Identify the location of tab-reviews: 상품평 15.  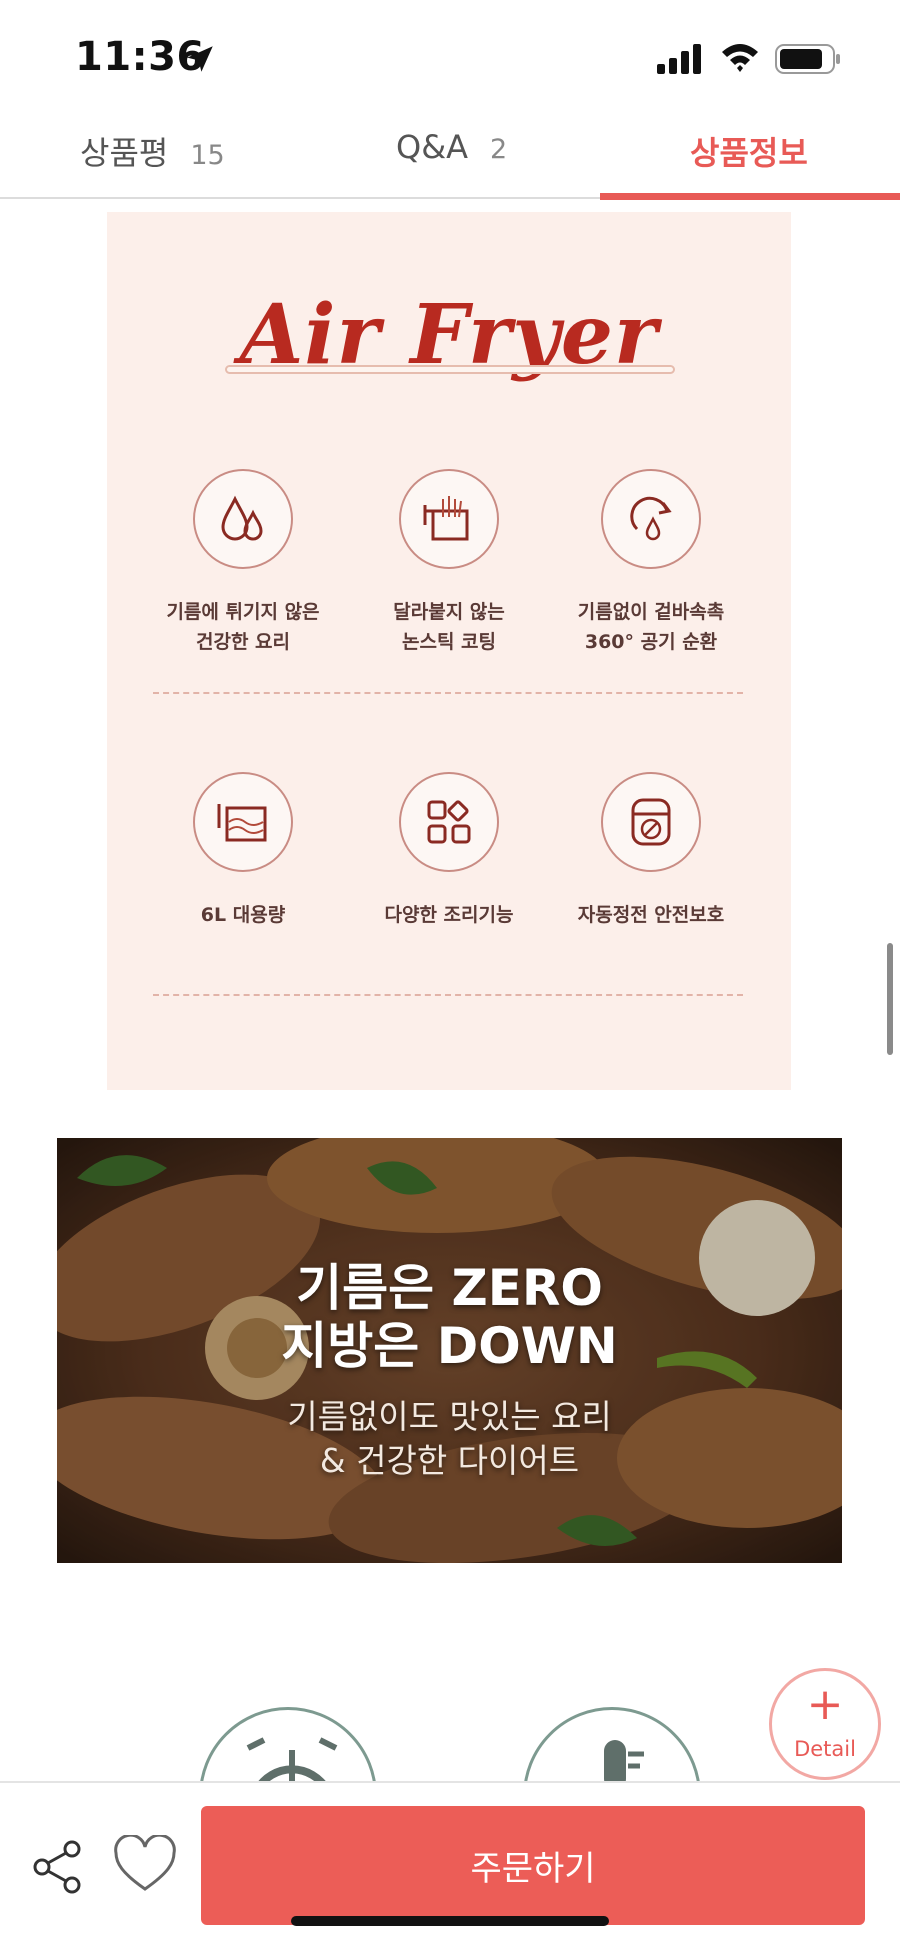
(152, 158).